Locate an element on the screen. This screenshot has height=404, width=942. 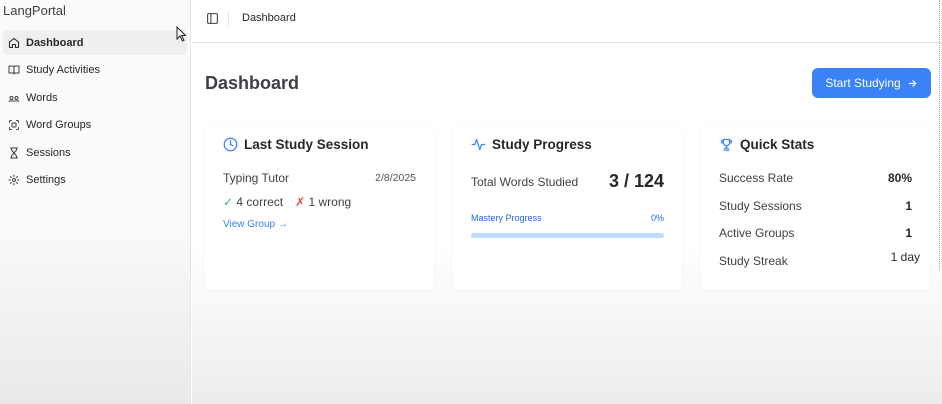
sidebar-toggle-icon is located at coordinates (212, 18).